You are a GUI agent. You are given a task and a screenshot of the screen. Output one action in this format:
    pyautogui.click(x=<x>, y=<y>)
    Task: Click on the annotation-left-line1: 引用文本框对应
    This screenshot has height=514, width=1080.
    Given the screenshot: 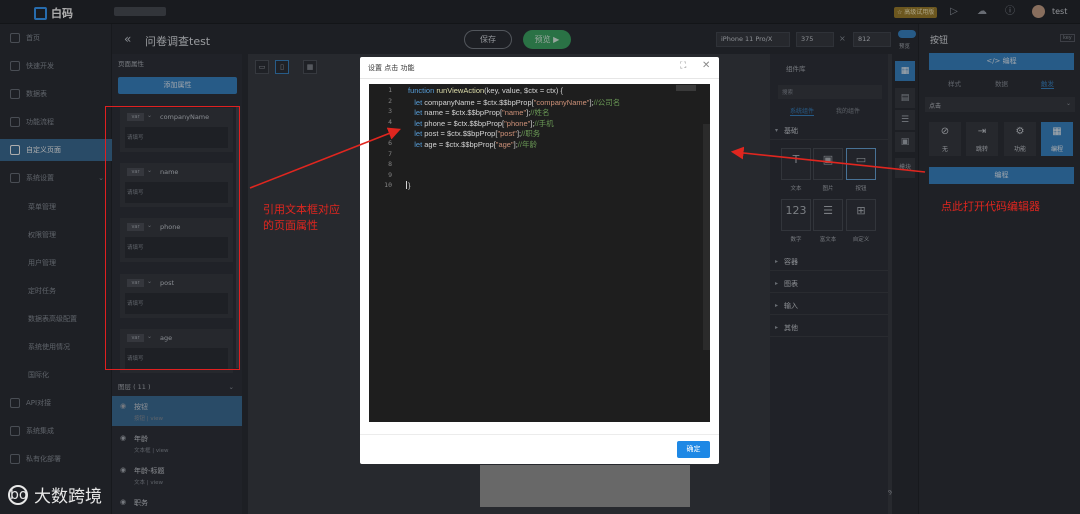 What is the action you would take?
    pyautogui.click(x=301, y=209)
    